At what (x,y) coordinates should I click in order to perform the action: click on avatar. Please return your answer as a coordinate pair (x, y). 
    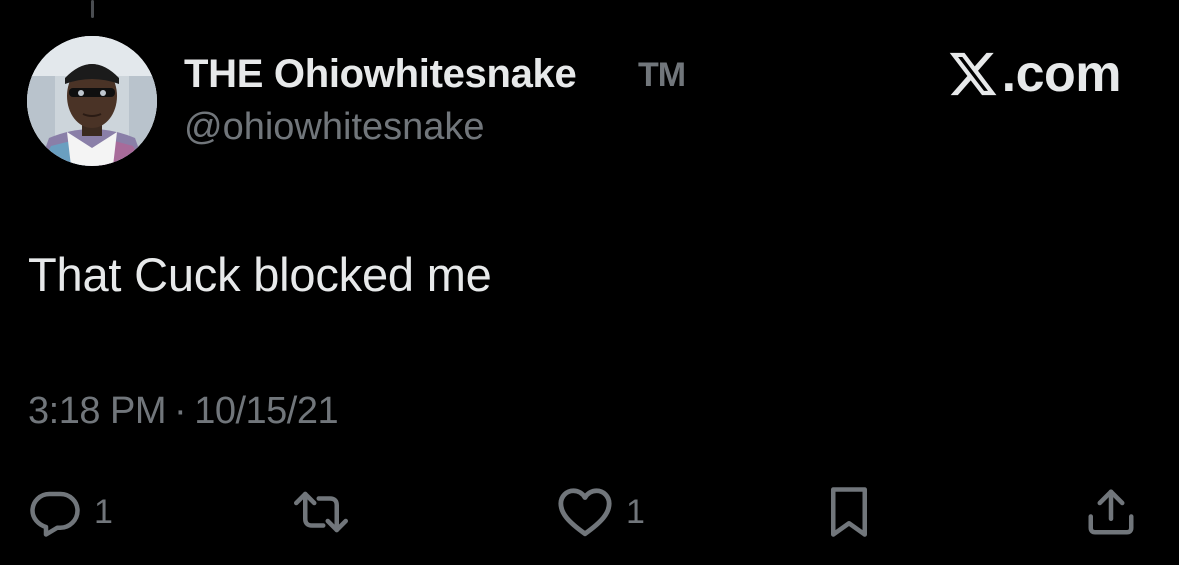
    Looking at the image, I should click on (92, 101).